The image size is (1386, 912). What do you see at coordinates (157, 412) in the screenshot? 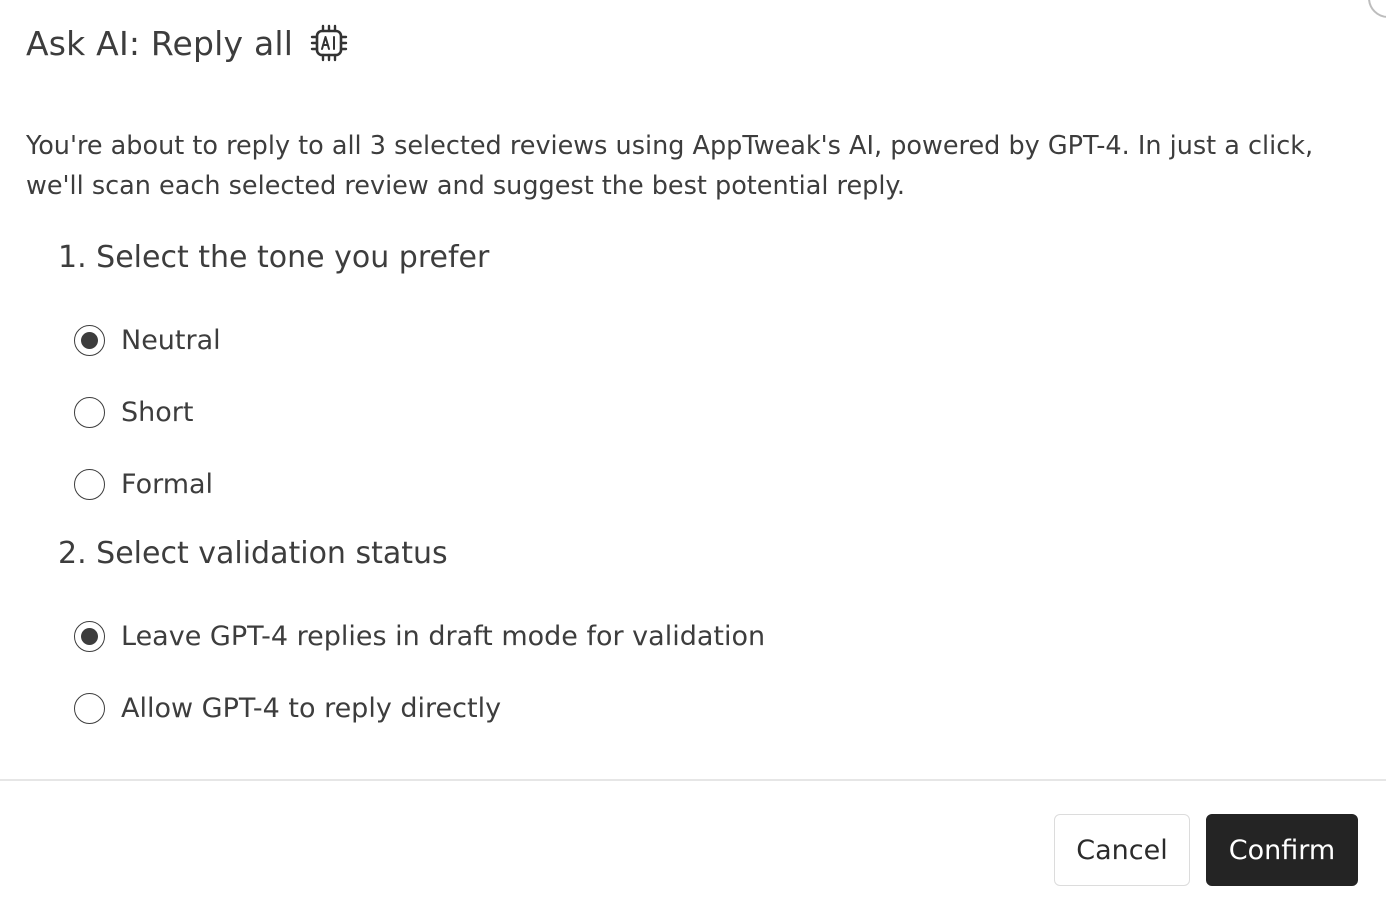
I see `radio-label: Short` at bounding box center [157, 412].